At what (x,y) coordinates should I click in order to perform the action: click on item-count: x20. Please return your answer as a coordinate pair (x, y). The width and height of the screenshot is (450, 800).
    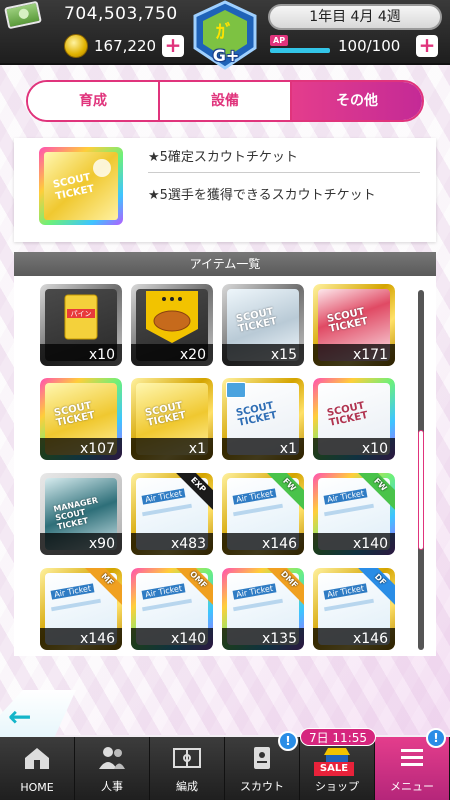
    Looking at the image, I should click on (172, 355).